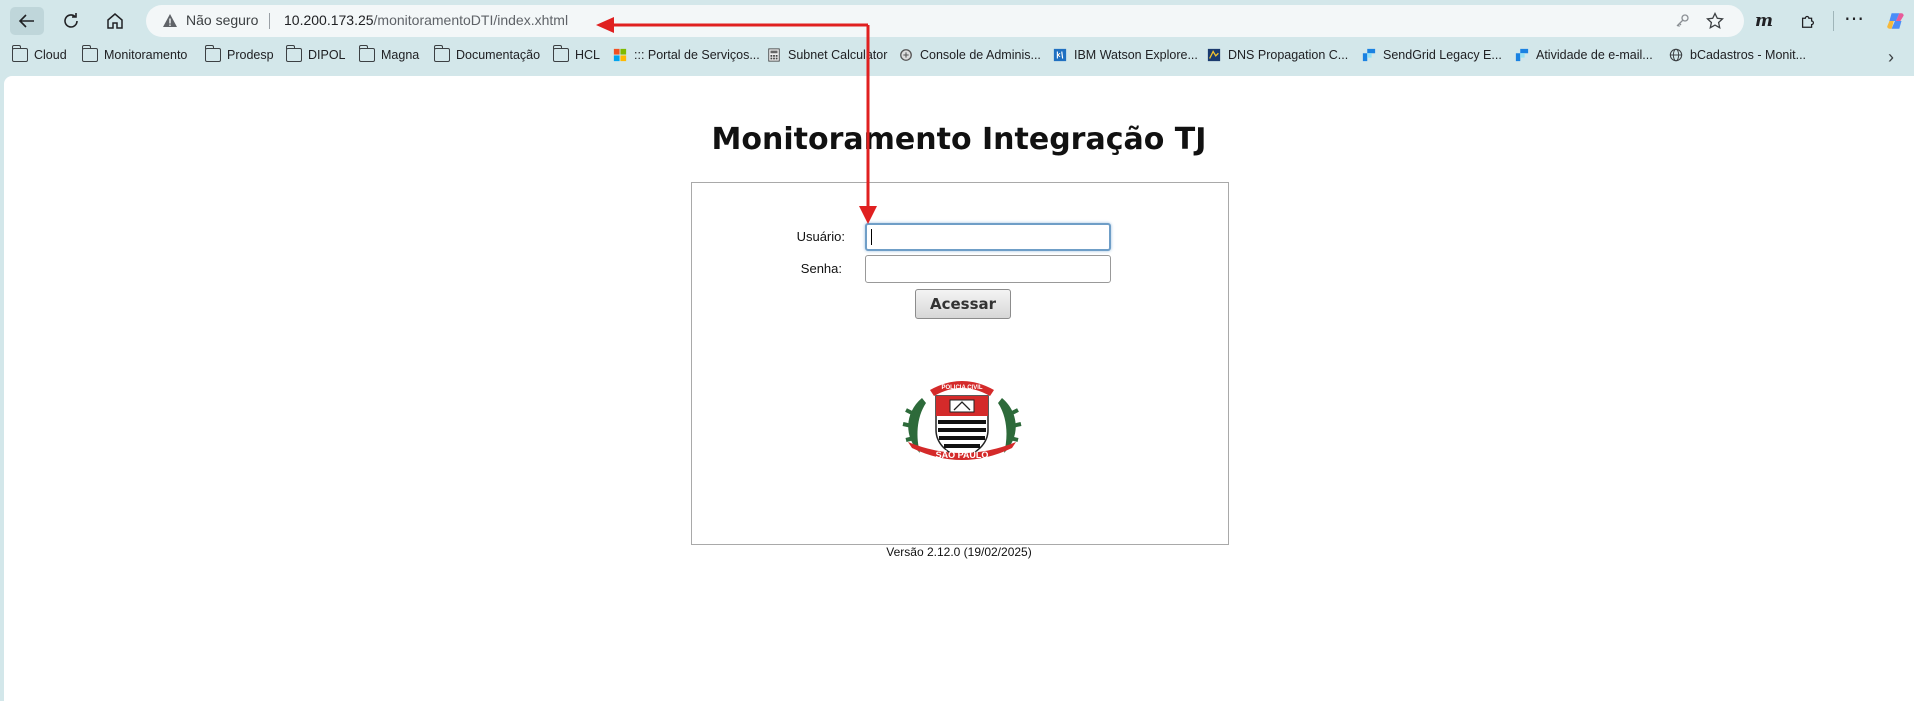  I want to click on bookmark-hcl: HCL, so click(576, 53).